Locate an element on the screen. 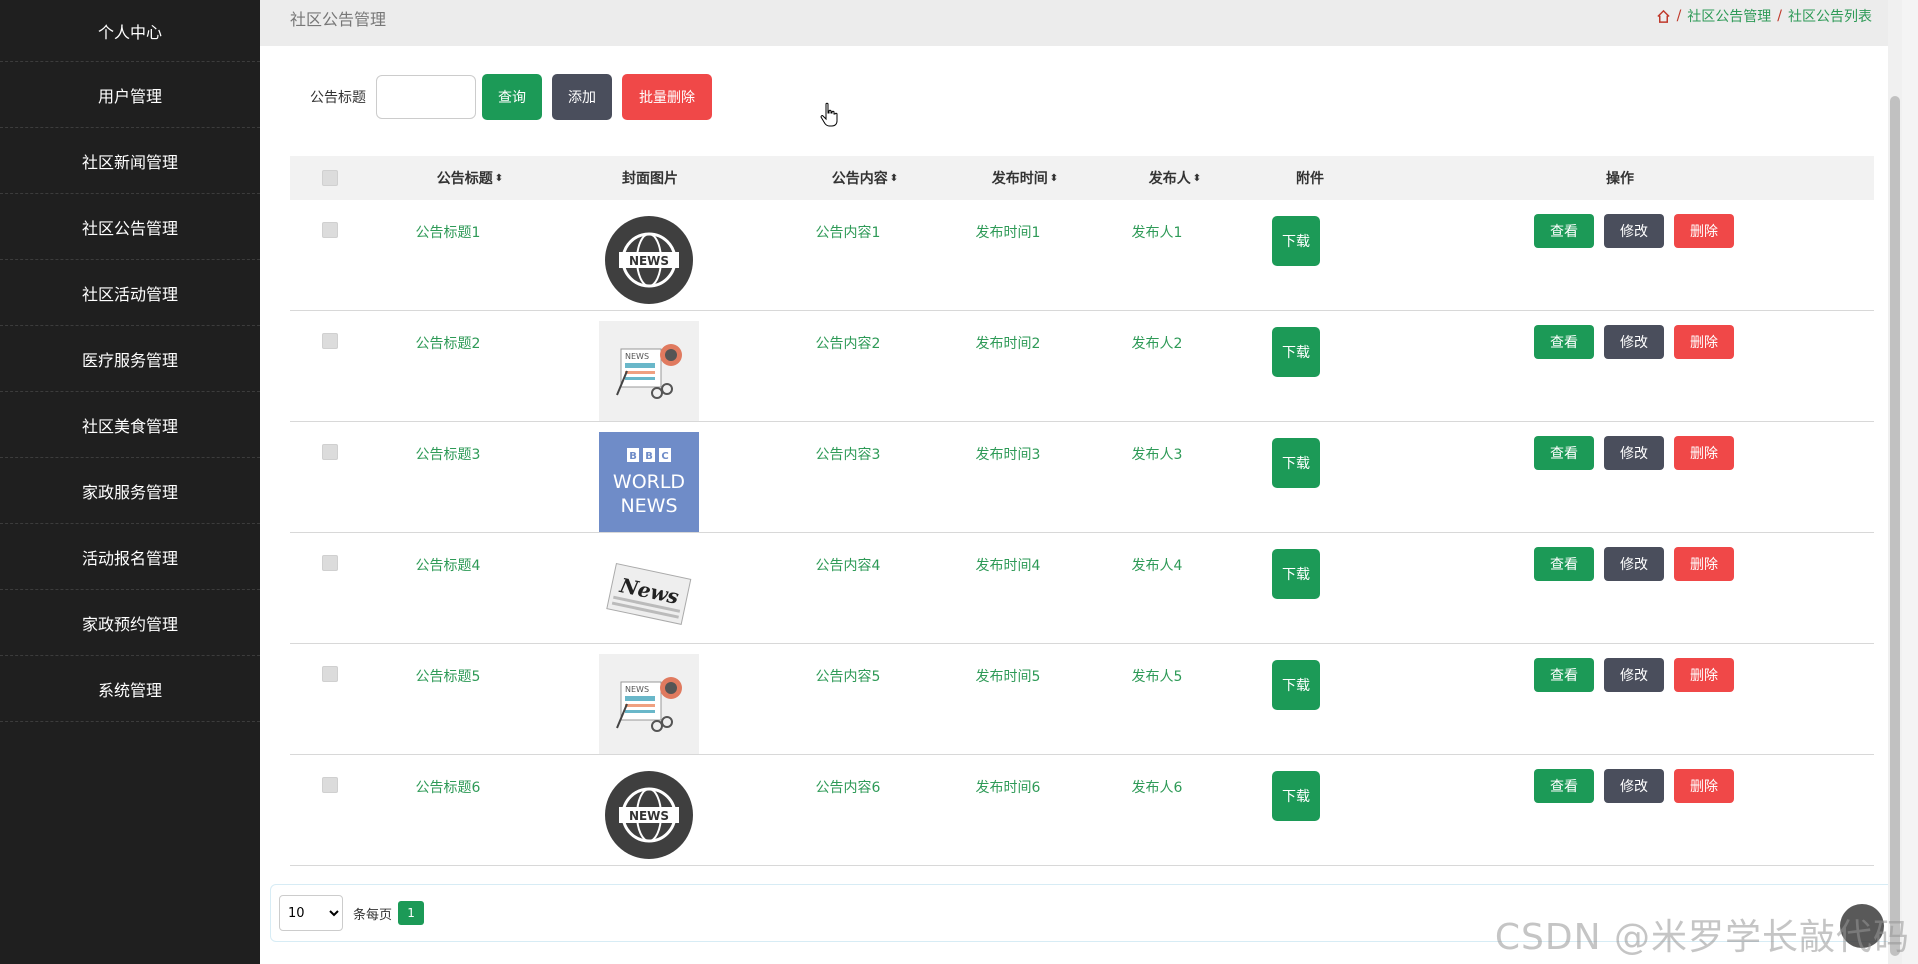 The height and width of the screenshot is (964, 1918). sidebar-item-notices: 社区公告管理 is located at coordinates (130, 227).